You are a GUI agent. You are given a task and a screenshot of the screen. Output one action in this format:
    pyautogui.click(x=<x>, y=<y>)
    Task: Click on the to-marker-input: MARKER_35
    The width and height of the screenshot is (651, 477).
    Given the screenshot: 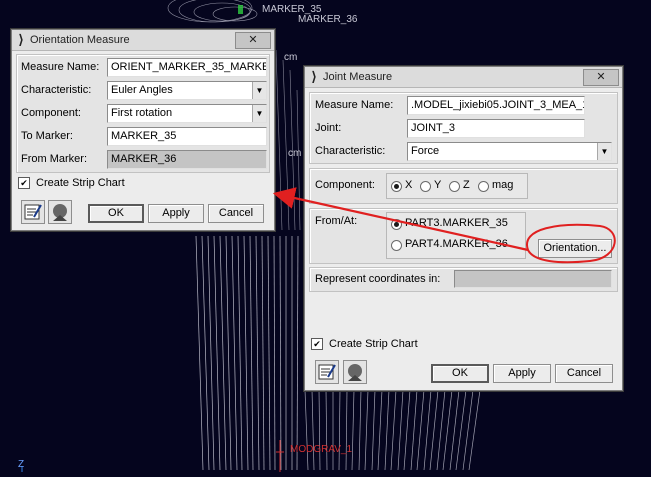 What is the action you would take?
    pyautogui.click(x=187, y=136)
    